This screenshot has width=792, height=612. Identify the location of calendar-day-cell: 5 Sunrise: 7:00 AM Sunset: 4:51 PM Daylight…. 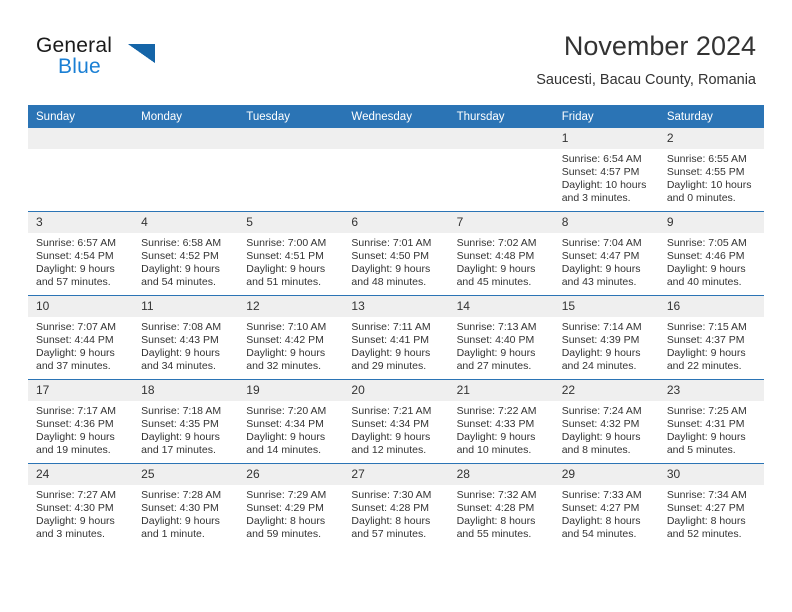
(291, 253).